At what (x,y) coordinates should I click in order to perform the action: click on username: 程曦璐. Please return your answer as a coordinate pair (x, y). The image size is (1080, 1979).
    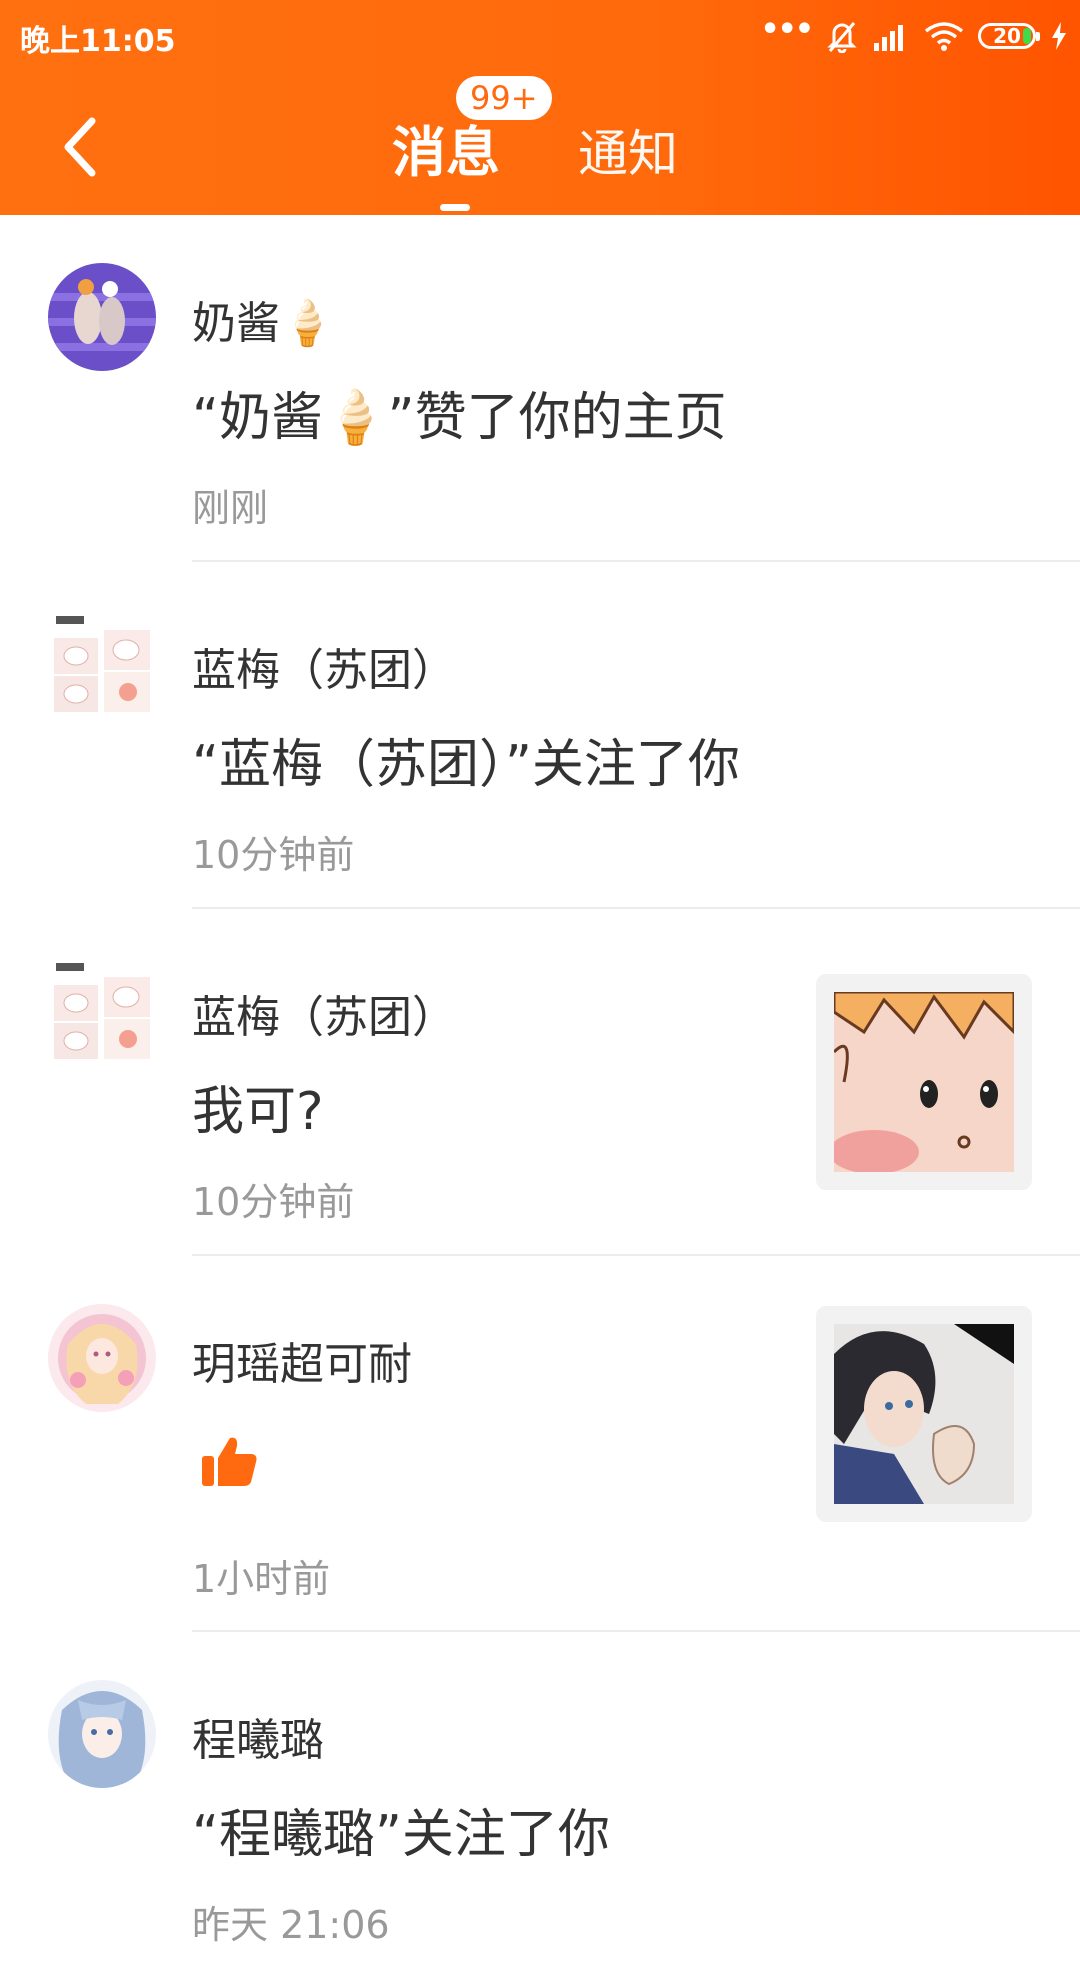
    Looking at the image, I should click on (258, 1740).